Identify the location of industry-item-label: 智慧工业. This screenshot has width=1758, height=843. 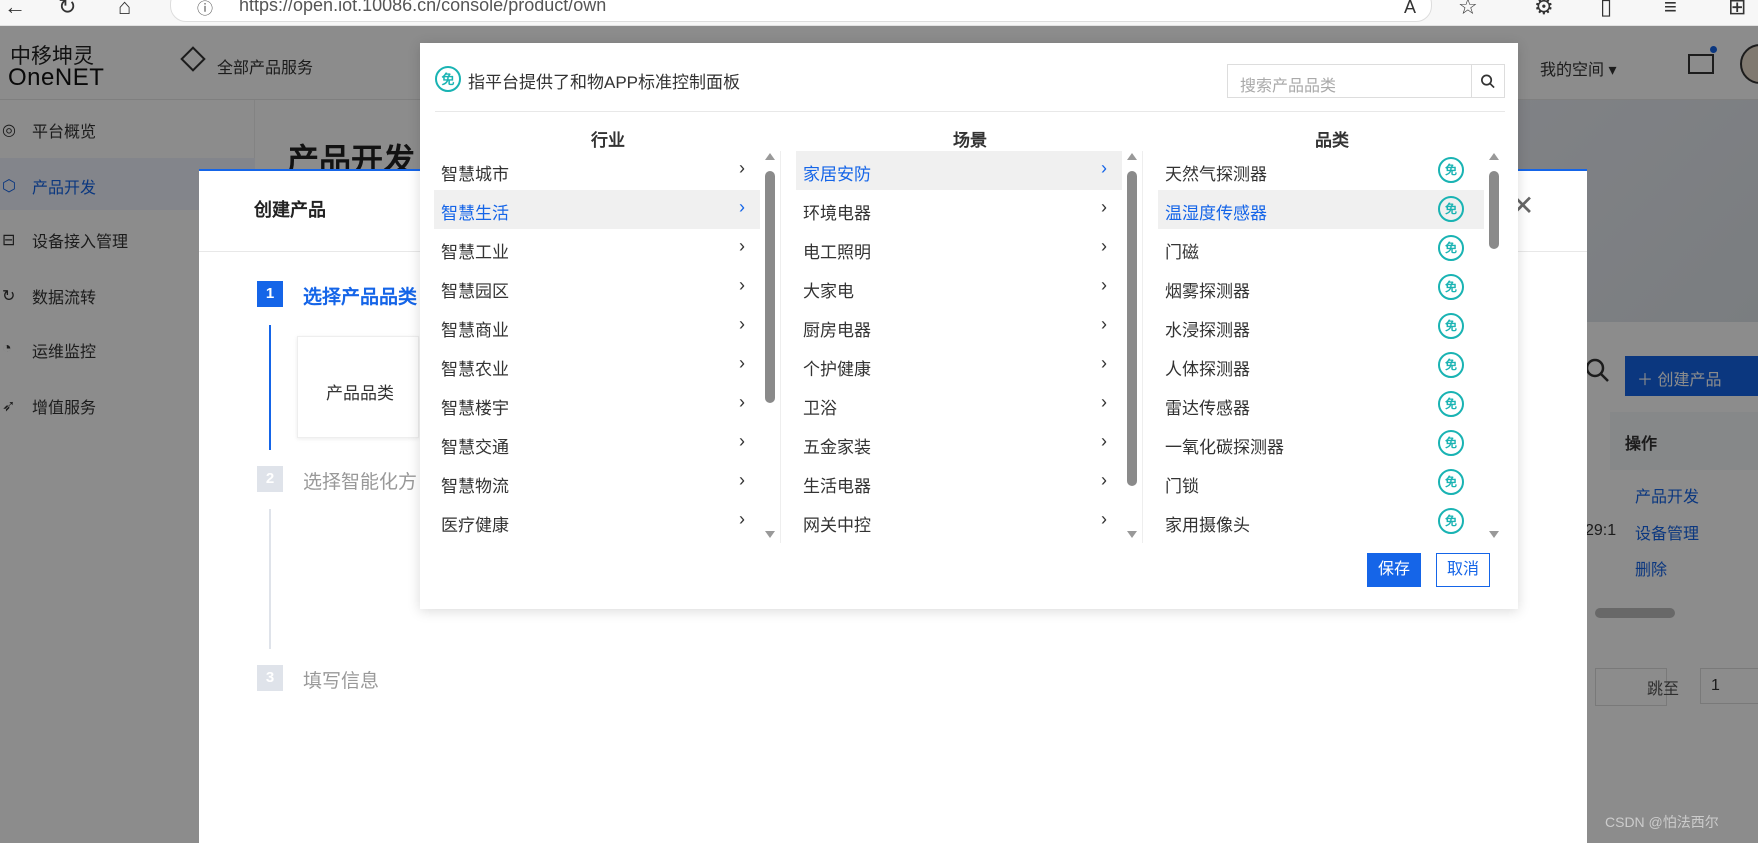
(475, 252).